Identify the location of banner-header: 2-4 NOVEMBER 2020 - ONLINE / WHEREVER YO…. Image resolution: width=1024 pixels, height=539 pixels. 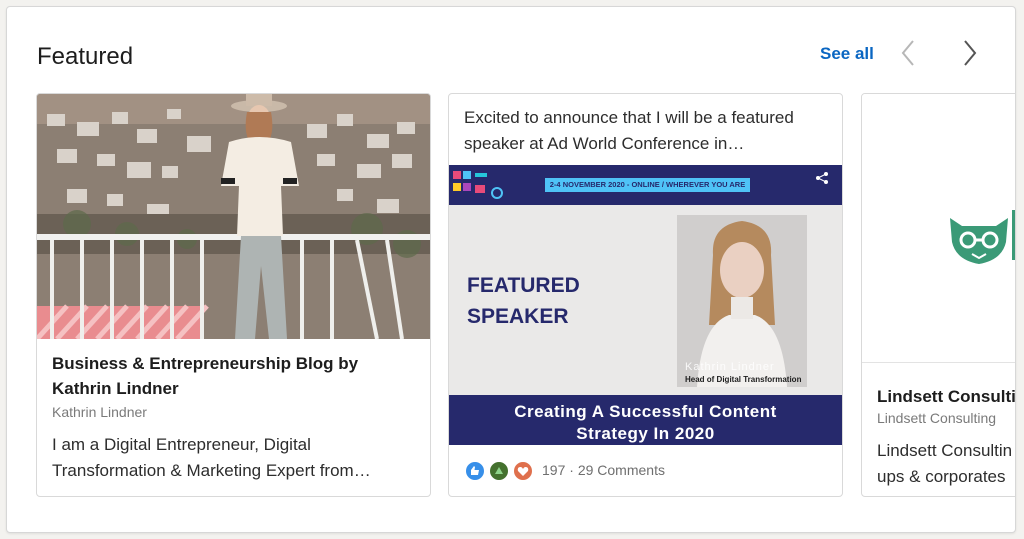
(645, 185).